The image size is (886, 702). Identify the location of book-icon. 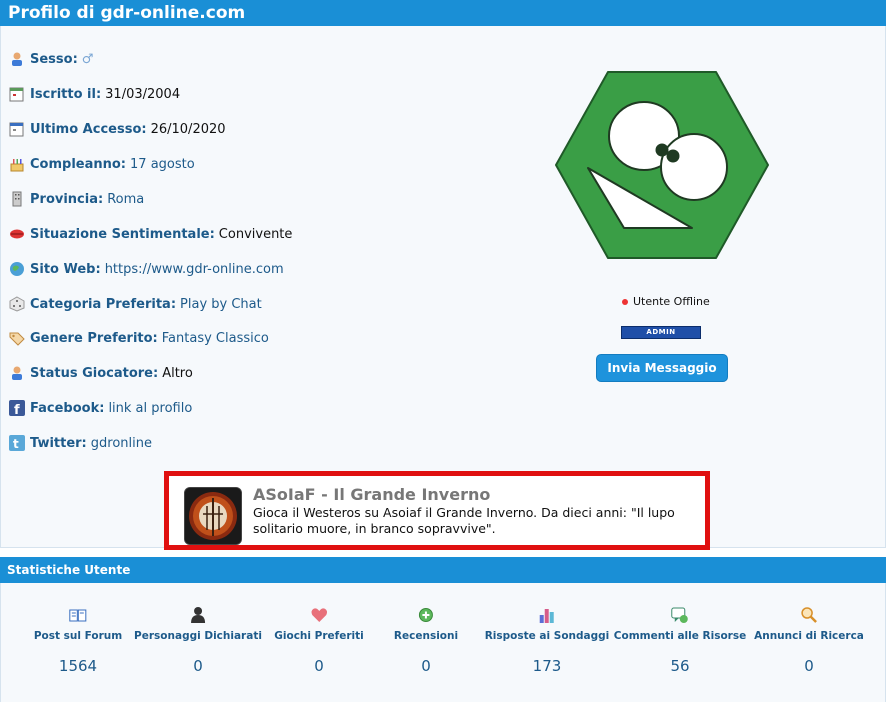
(78, 615).